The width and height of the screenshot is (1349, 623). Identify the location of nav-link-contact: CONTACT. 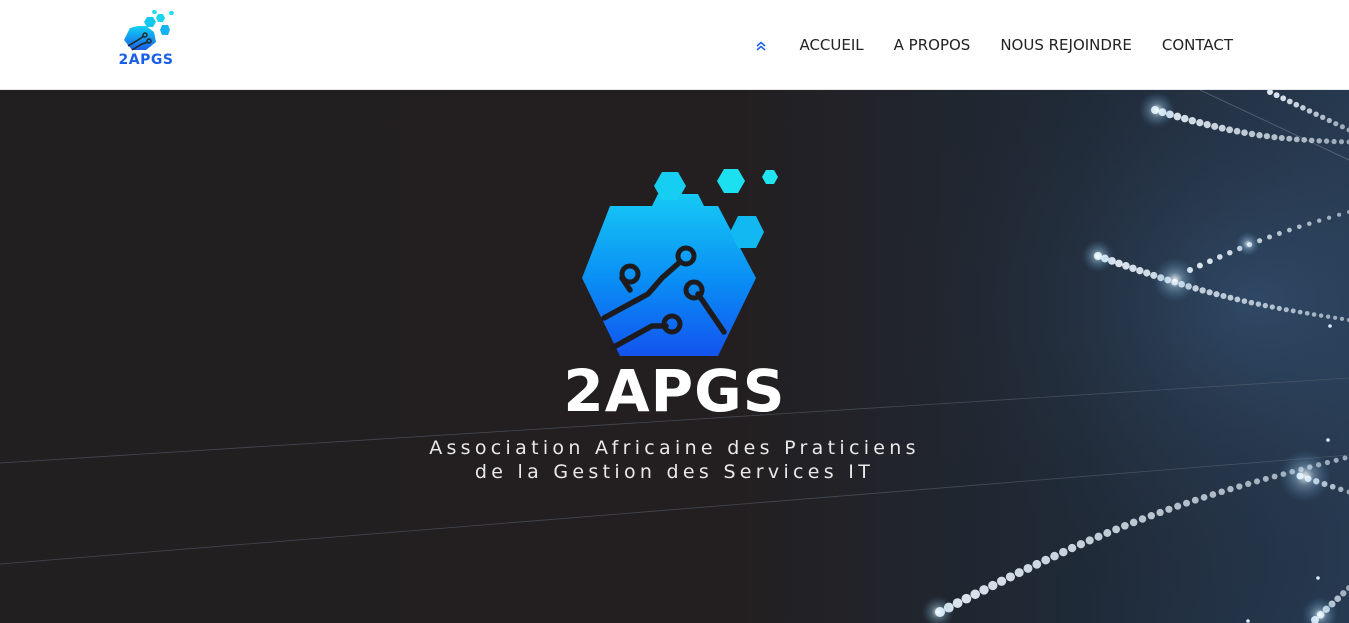
(1197, 45).